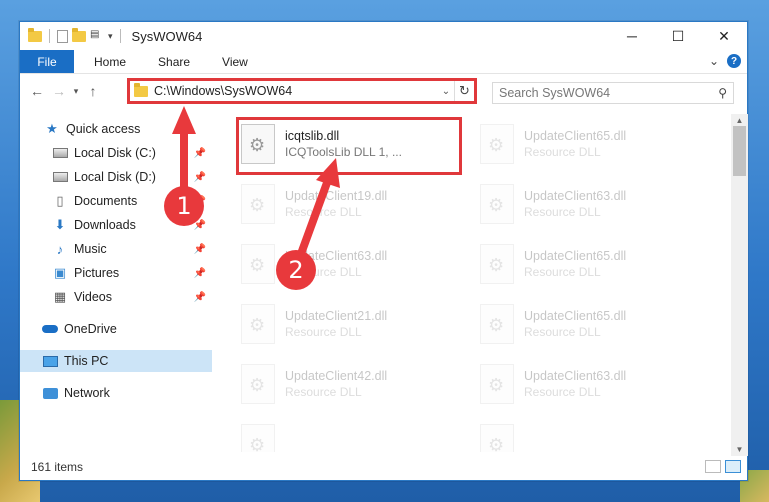 The height and width of the screenshot is (502, 769). Describe the element at coordinates (351, 384) in the screenshot. I see `file-item: UpdateClient42.dll Resource DLL` at that location.